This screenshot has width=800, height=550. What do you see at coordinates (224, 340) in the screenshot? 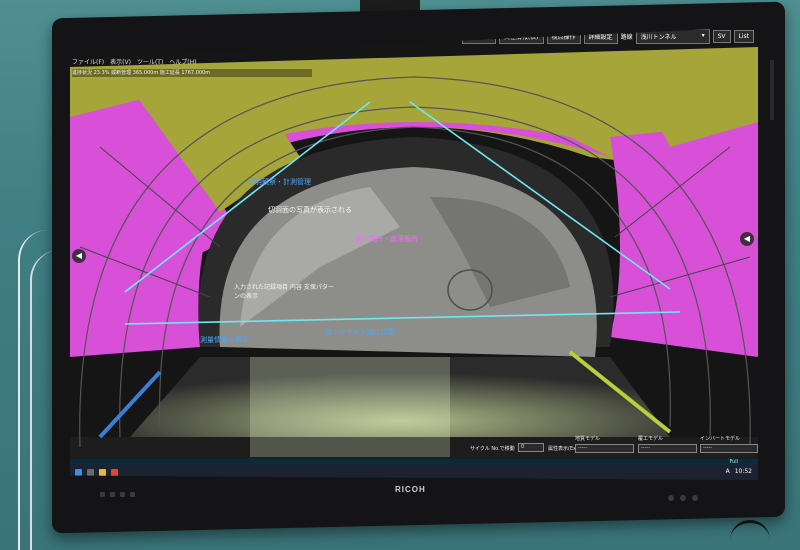
I see `annotation-survey: 測量情報の表示` at bounding box center [224, 340].